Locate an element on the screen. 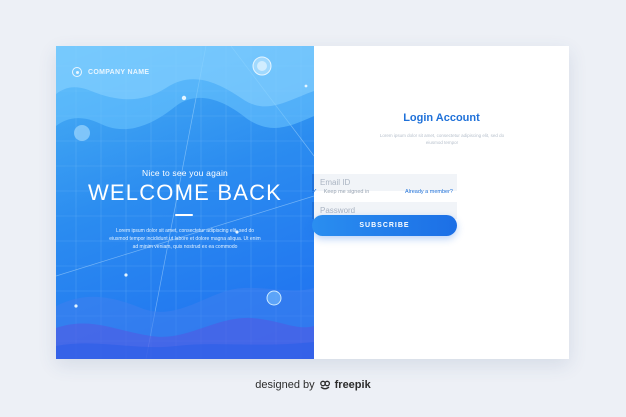  designed-by-text: designed by is located at coordinates (285, 385).